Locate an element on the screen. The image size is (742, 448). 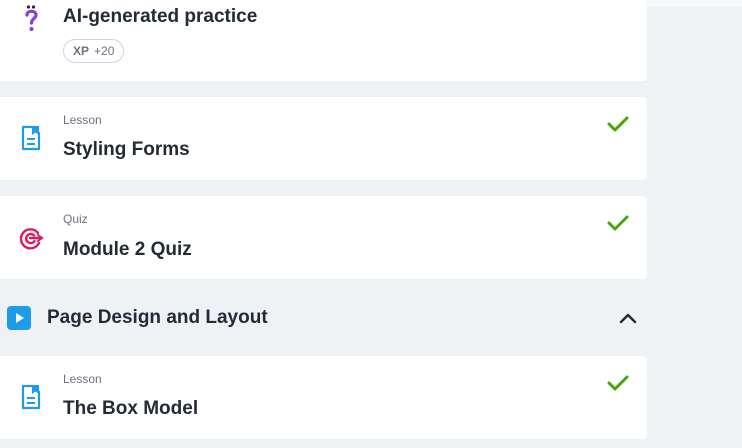
chevron-up-icon is located at coordinates (628, 318).